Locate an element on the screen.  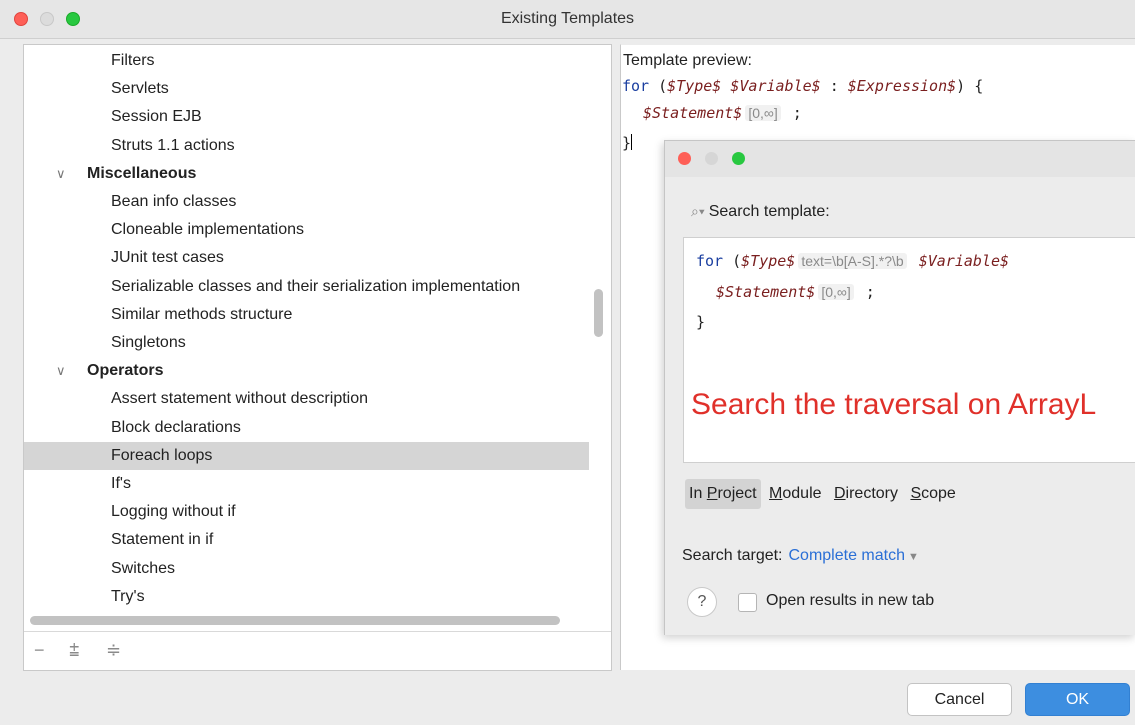
tree-item-label: Foreach loops is located at coordinates (162, 455).